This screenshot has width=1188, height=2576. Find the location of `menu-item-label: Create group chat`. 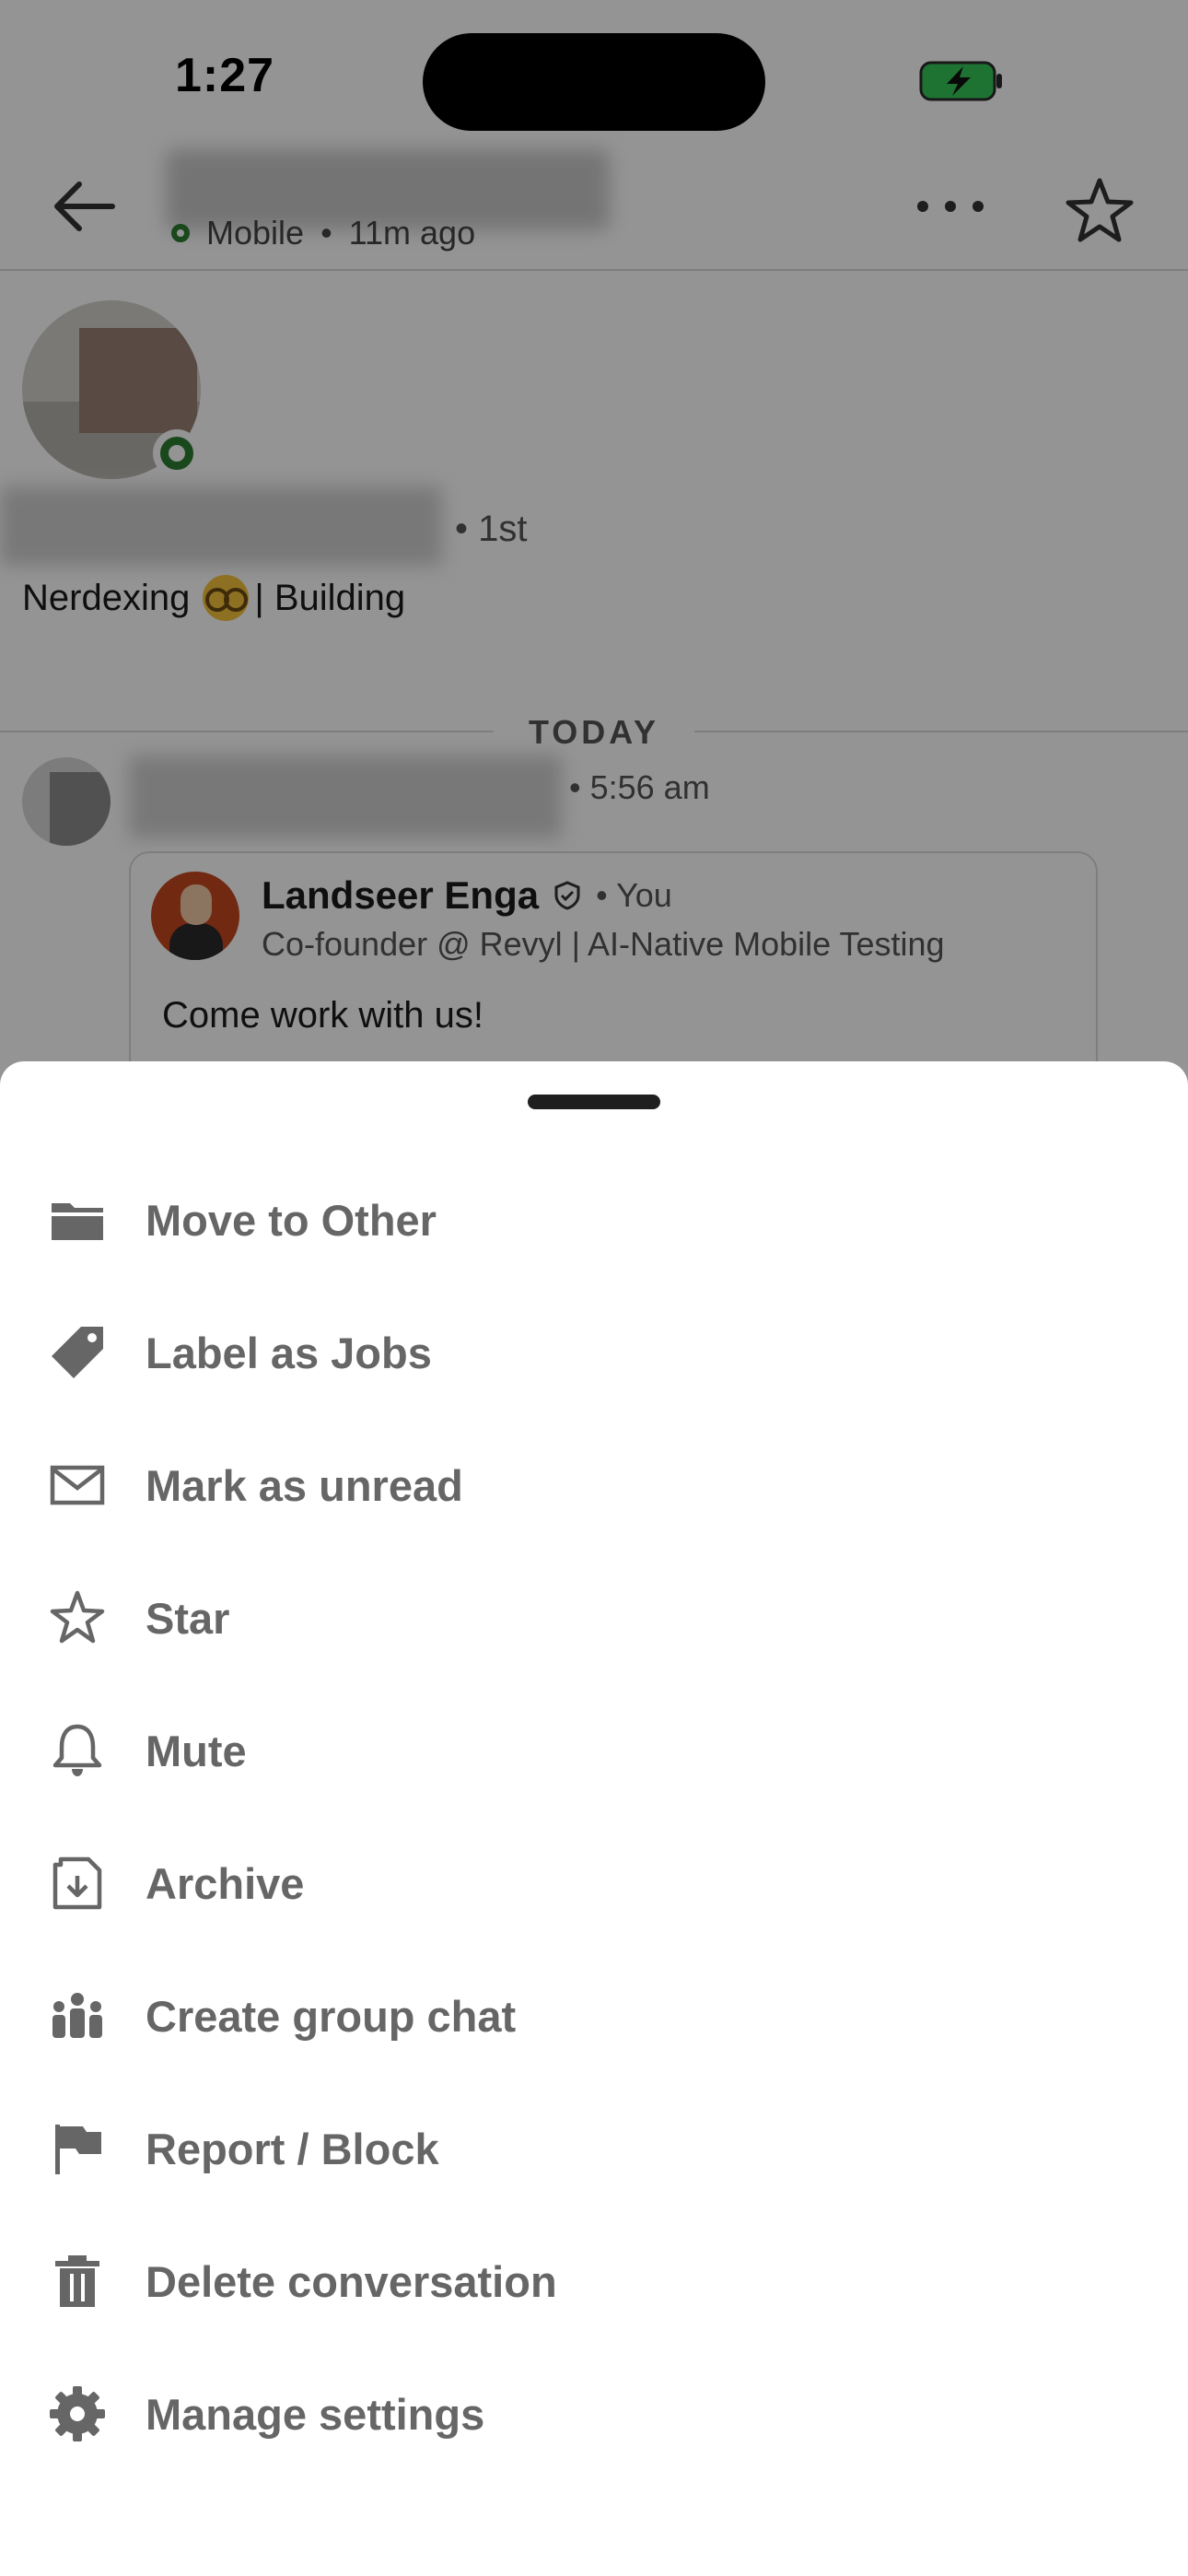

menu-item-label: Create group chat is located at coordinates (331, 2016).